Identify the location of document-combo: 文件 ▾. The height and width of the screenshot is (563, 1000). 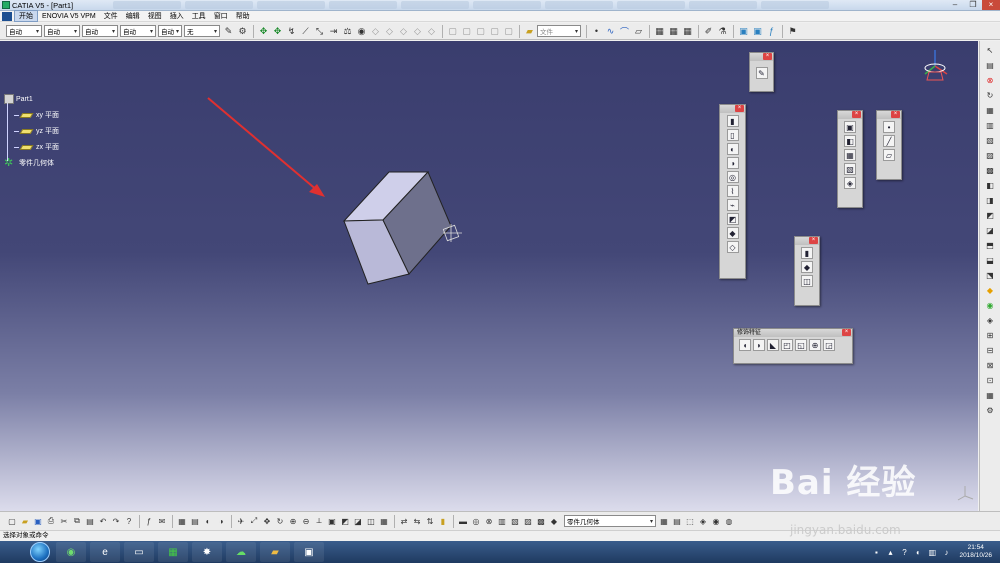
(559, 31).